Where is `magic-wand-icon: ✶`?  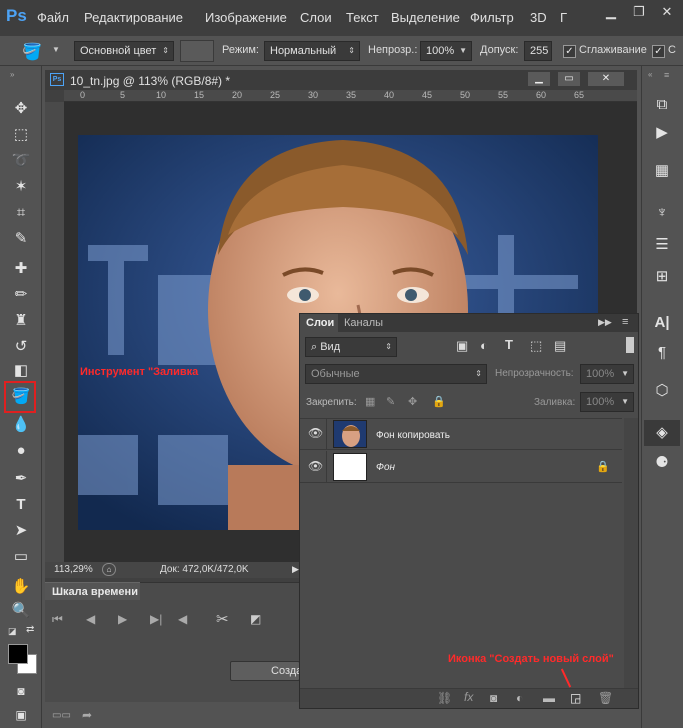
magic-wand-icon: ✶ is located at coordinates (21, 187).